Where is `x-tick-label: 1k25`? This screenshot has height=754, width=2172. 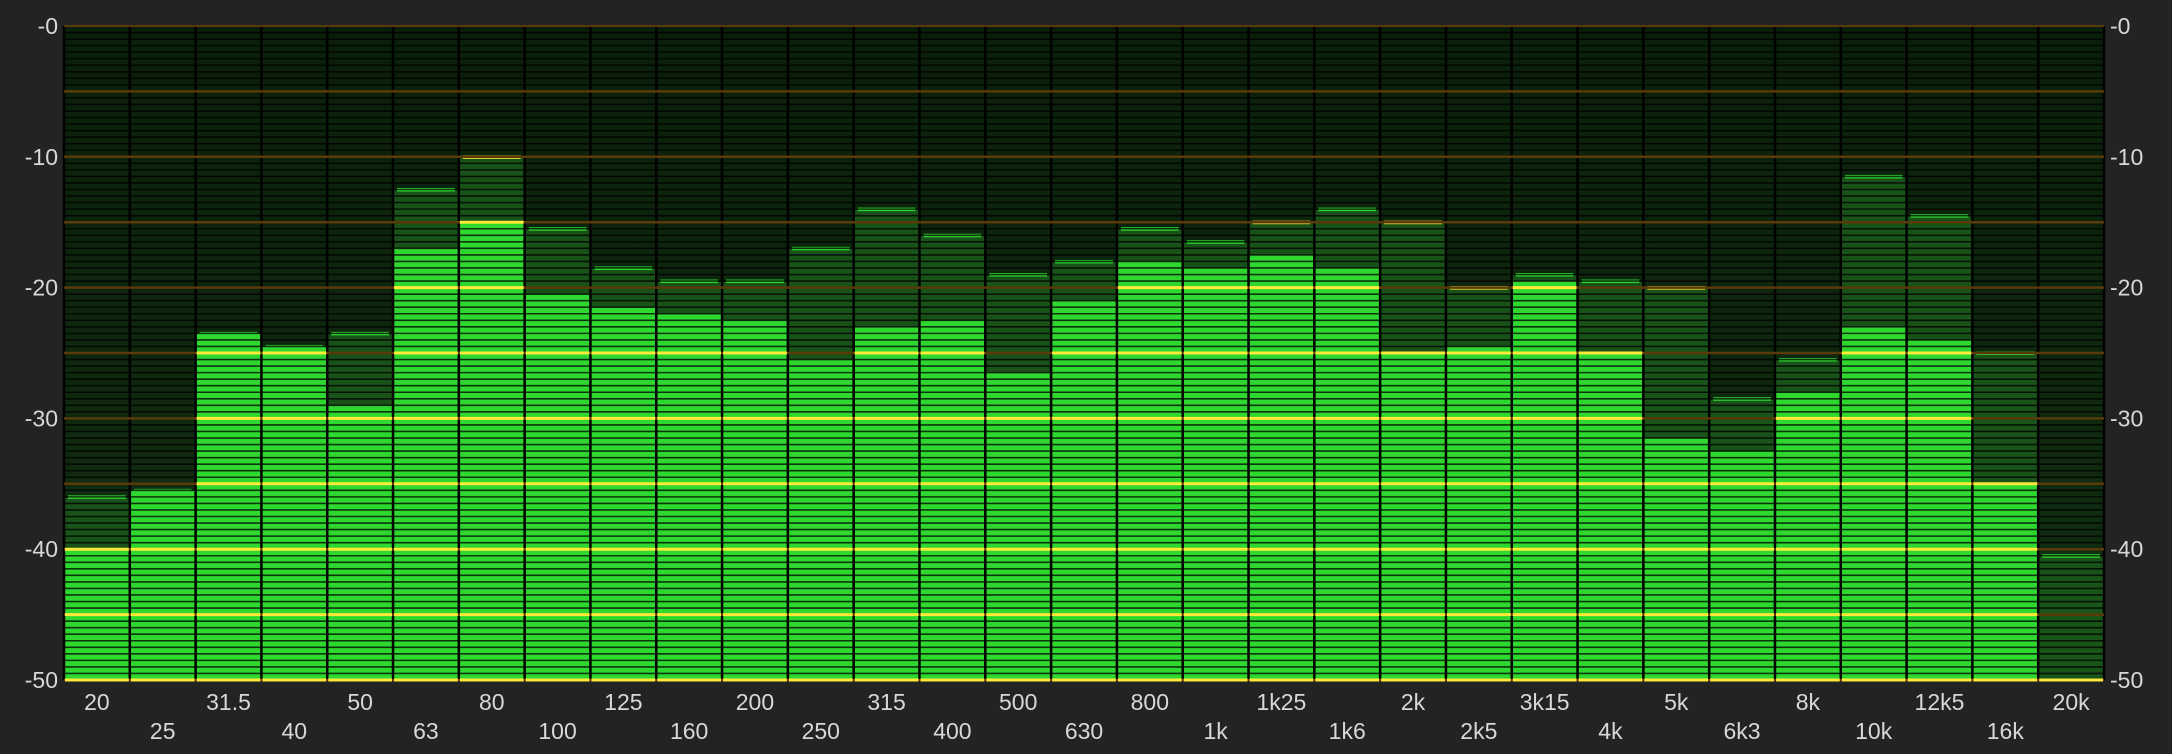 x-tick-label: 1k25 is located at coordinates (1281, 702).